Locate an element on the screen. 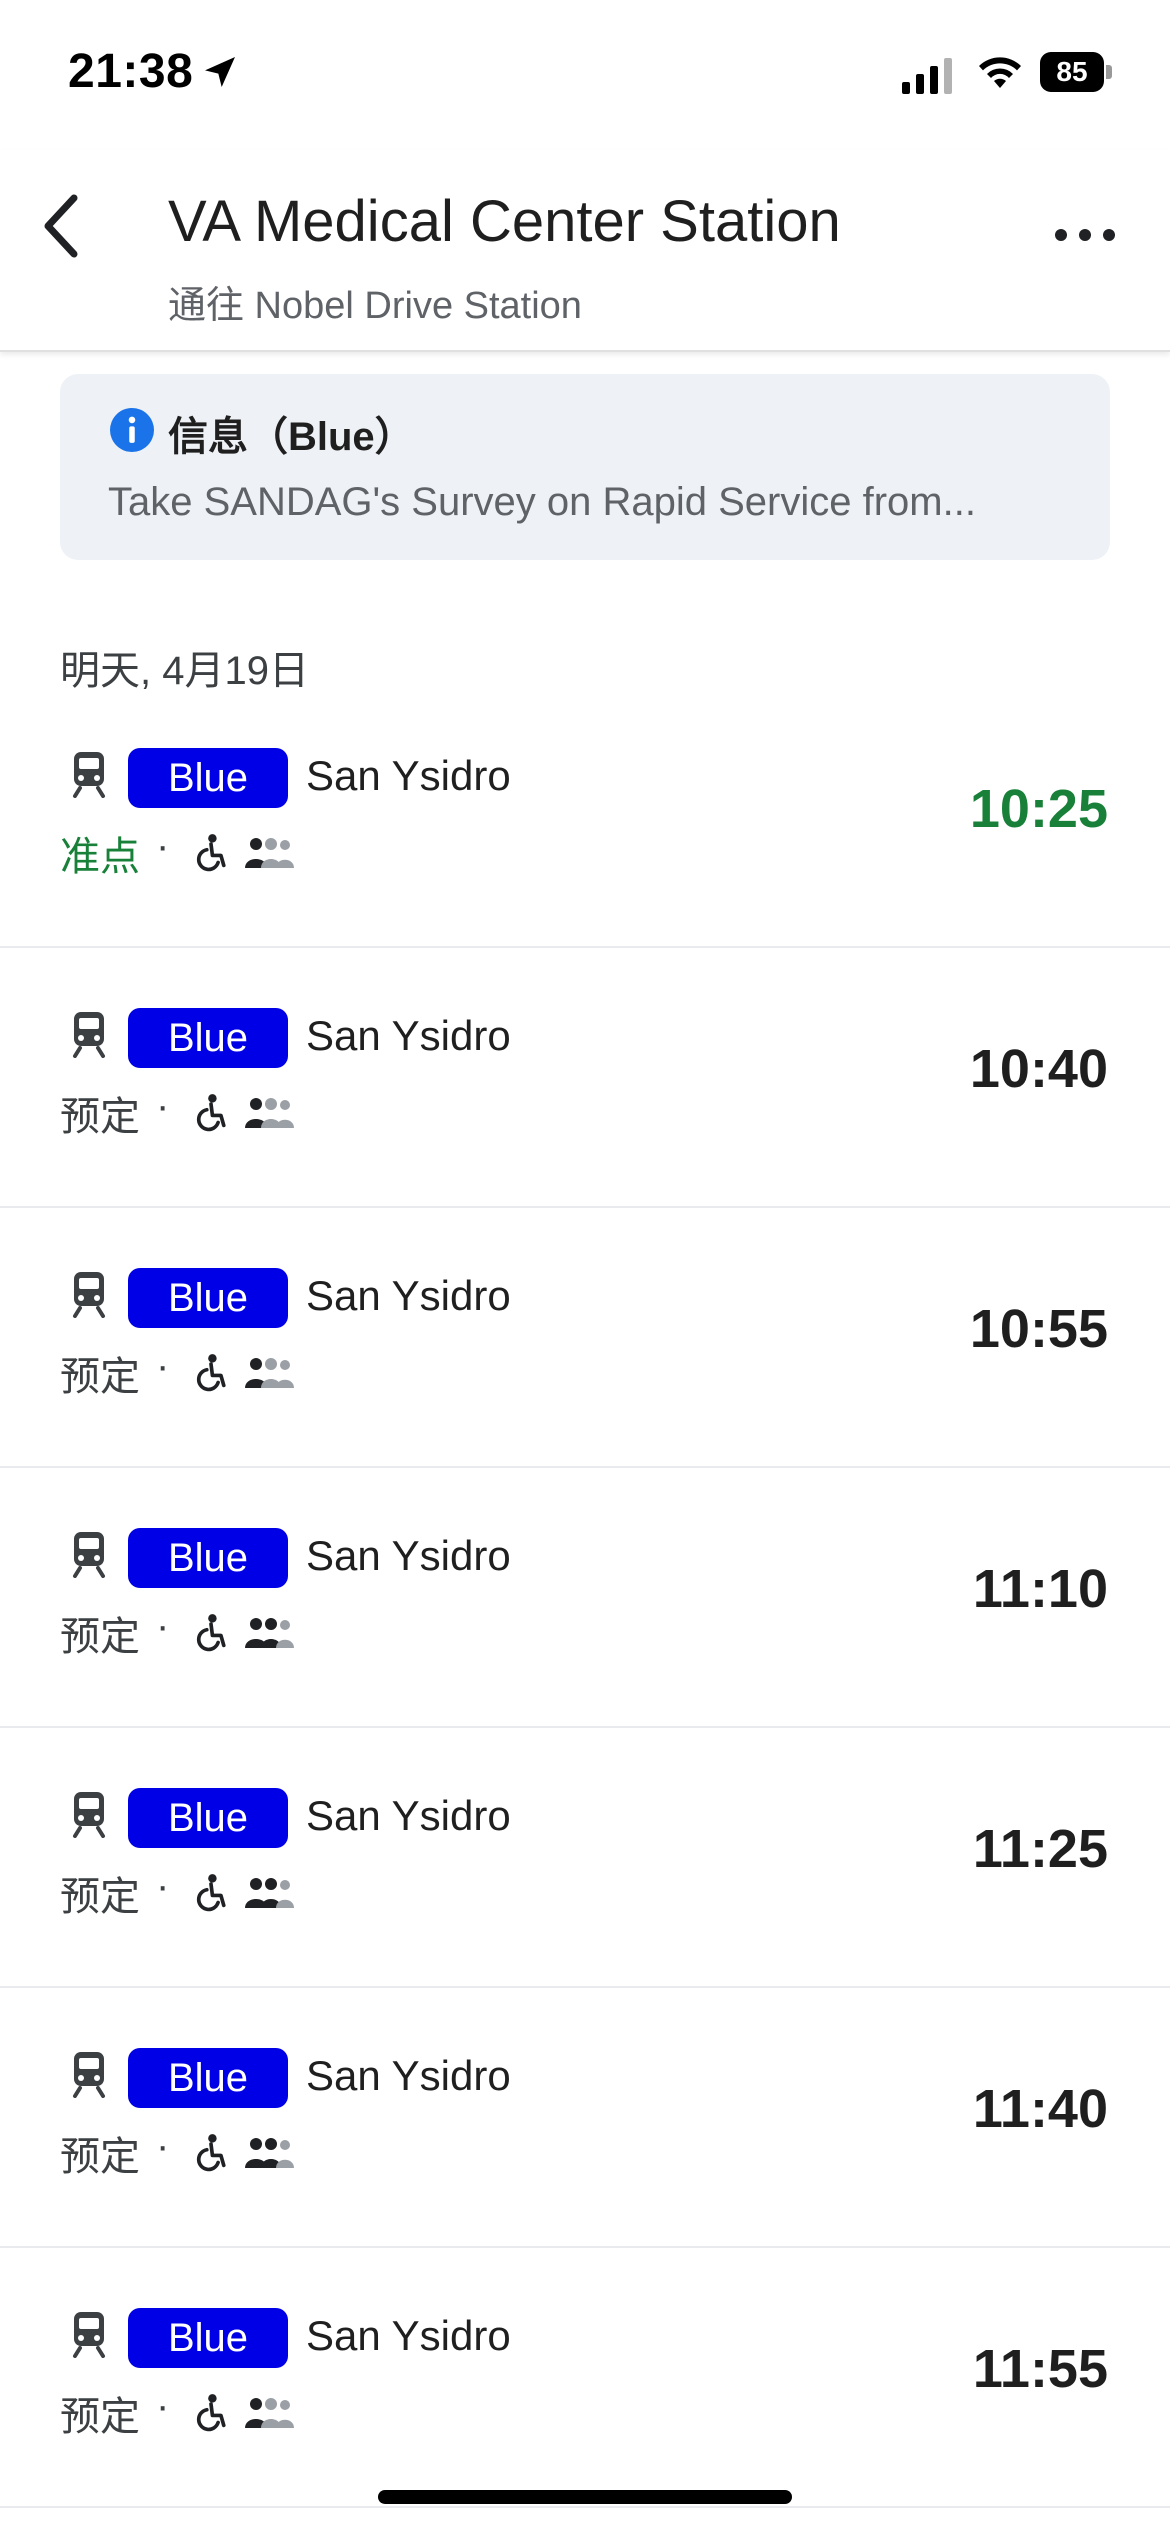 The width and height of the screenshot is (1170, 2532). info-icon is located at coordinates (132, 430).